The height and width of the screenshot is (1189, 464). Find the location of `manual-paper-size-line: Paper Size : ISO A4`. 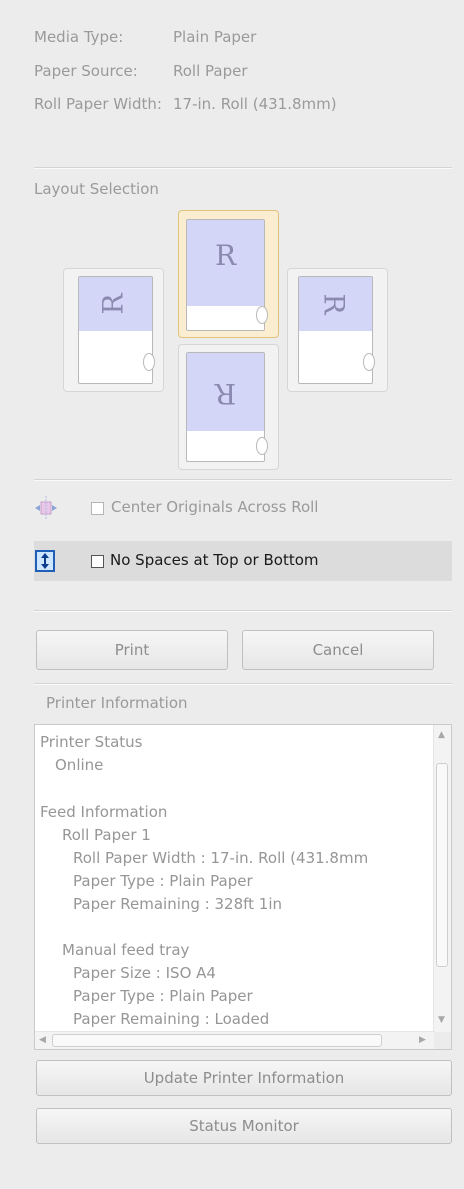

manual-paper-size-line: Paper Size : ISO A4 is located at coordinates (144, 973).